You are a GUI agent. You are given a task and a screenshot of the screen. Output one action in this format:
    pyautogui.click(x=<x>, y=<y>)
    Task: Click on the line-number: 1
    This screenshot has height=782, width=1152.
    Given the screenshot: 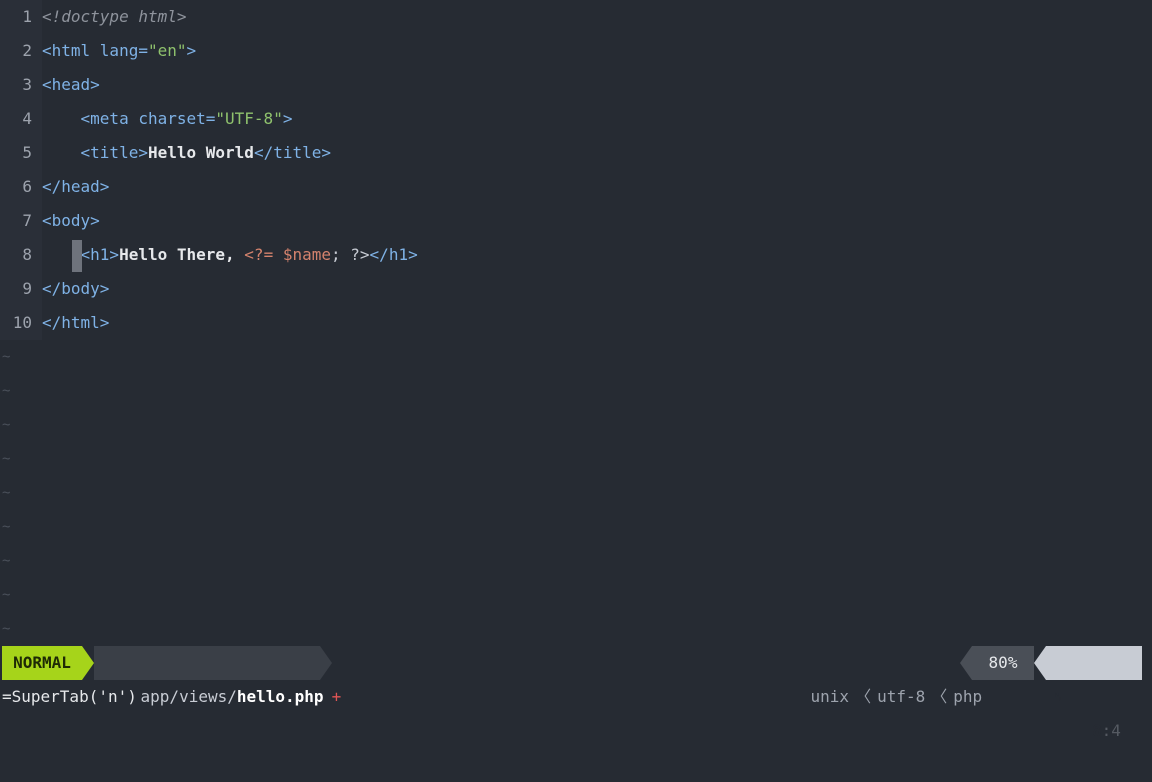 What is the action you would take?
    pyautogui.click(x=27, y=16)
    